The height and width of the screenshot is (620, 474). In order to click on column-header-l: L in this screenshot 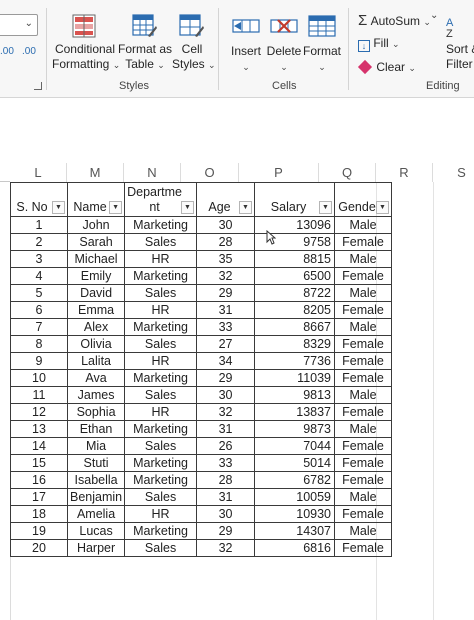, I will do `click(38, 172)`.